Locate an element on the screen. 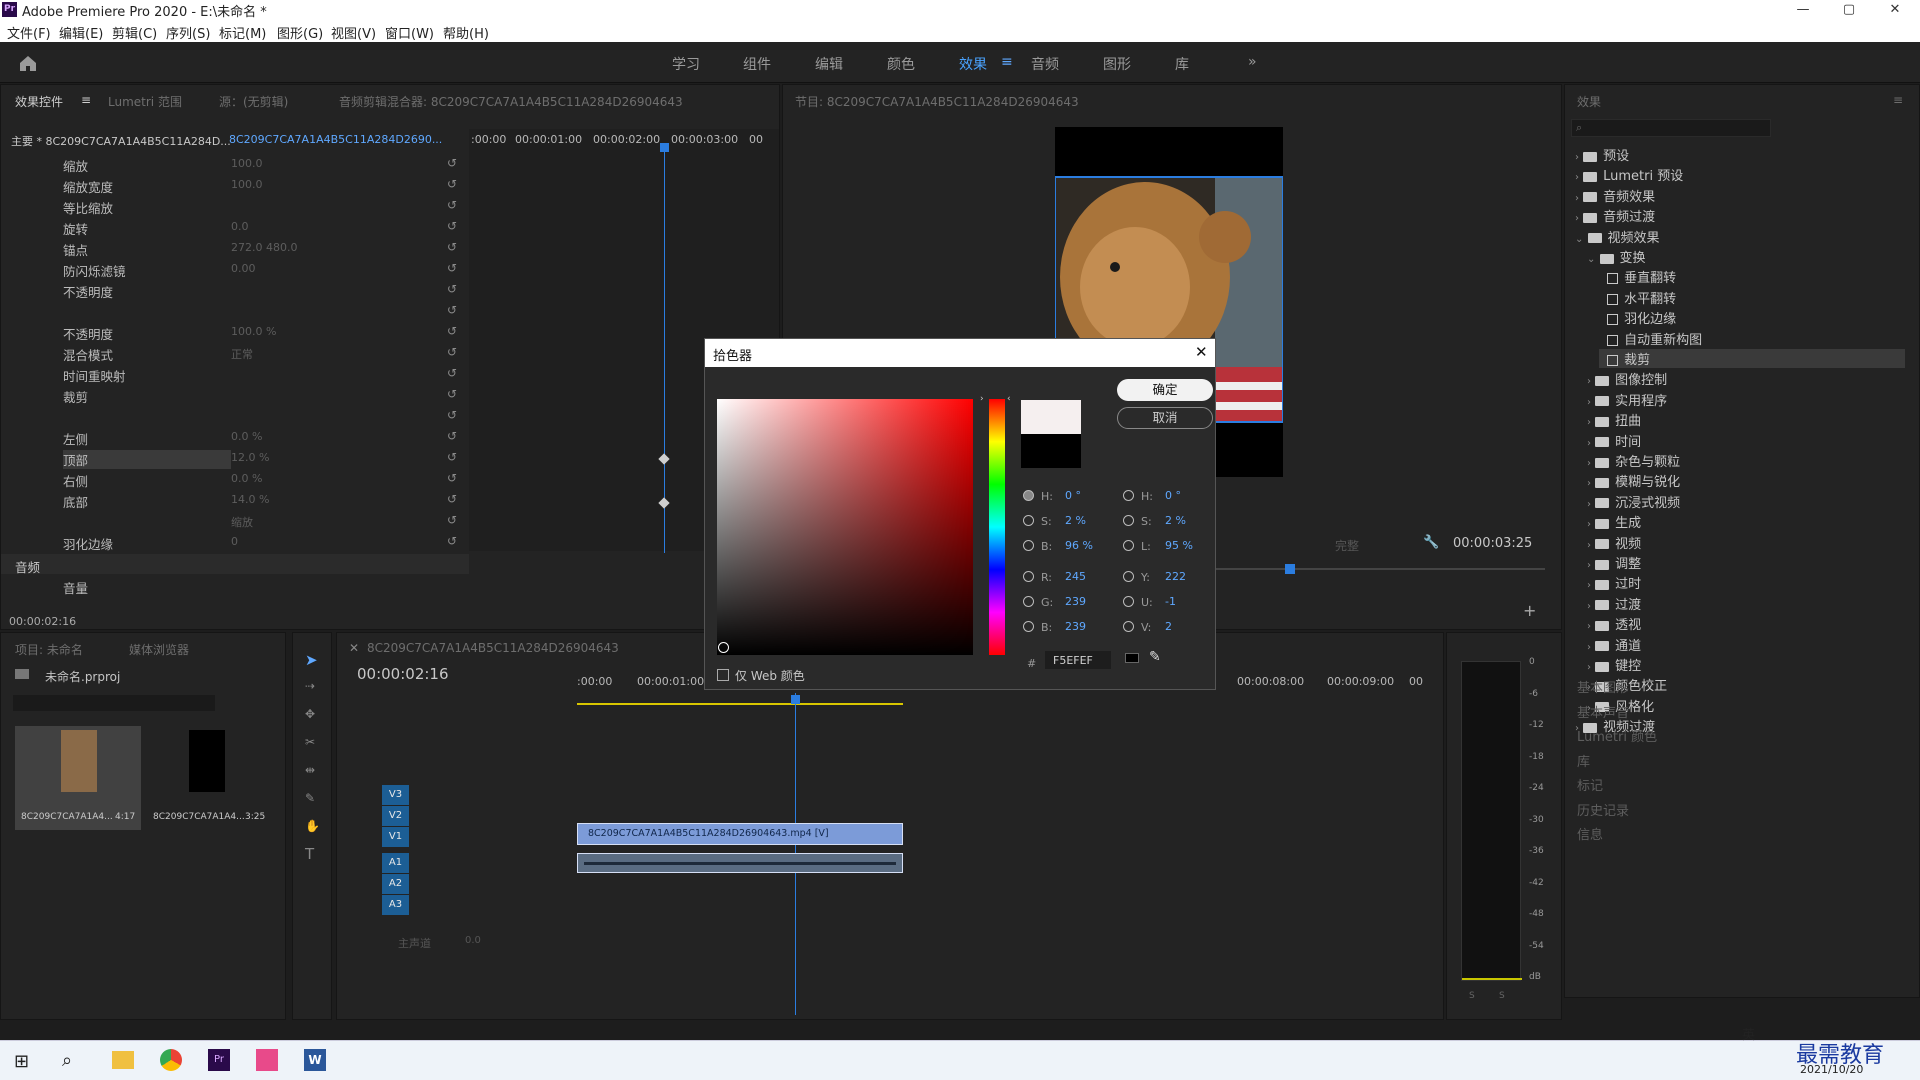 Image resolution: width=1920 pixels, height=1080 pixels. hsl-h-value: 0 ° is located at coordinates (1173, 495).